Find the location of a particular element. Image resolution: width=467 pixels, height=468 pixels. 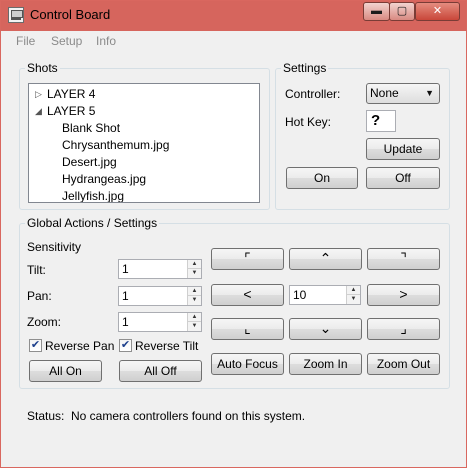

tree-item-layer-4: LAYER 4 is located at coordinates (71, 94).